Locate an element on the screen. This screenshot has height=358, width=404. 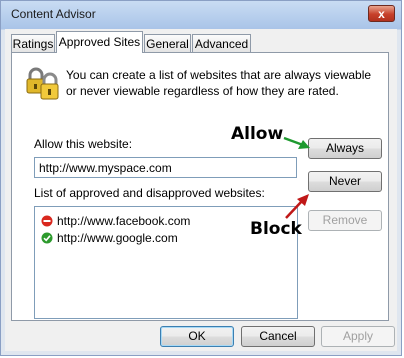
tab-general: General is located at coordinates (167, 43).